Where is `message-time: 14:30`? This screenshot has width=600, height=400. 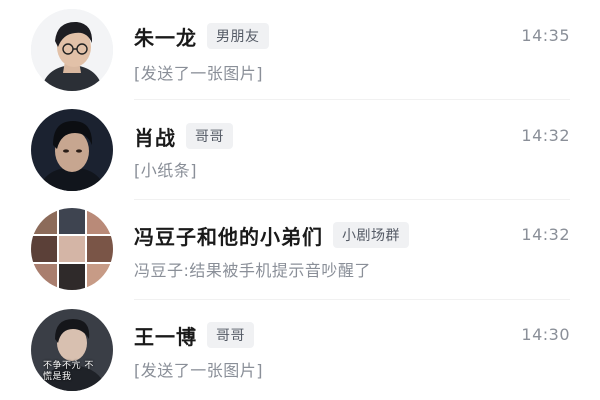
message-time: 14:30 is located at coordinates (545, 334).